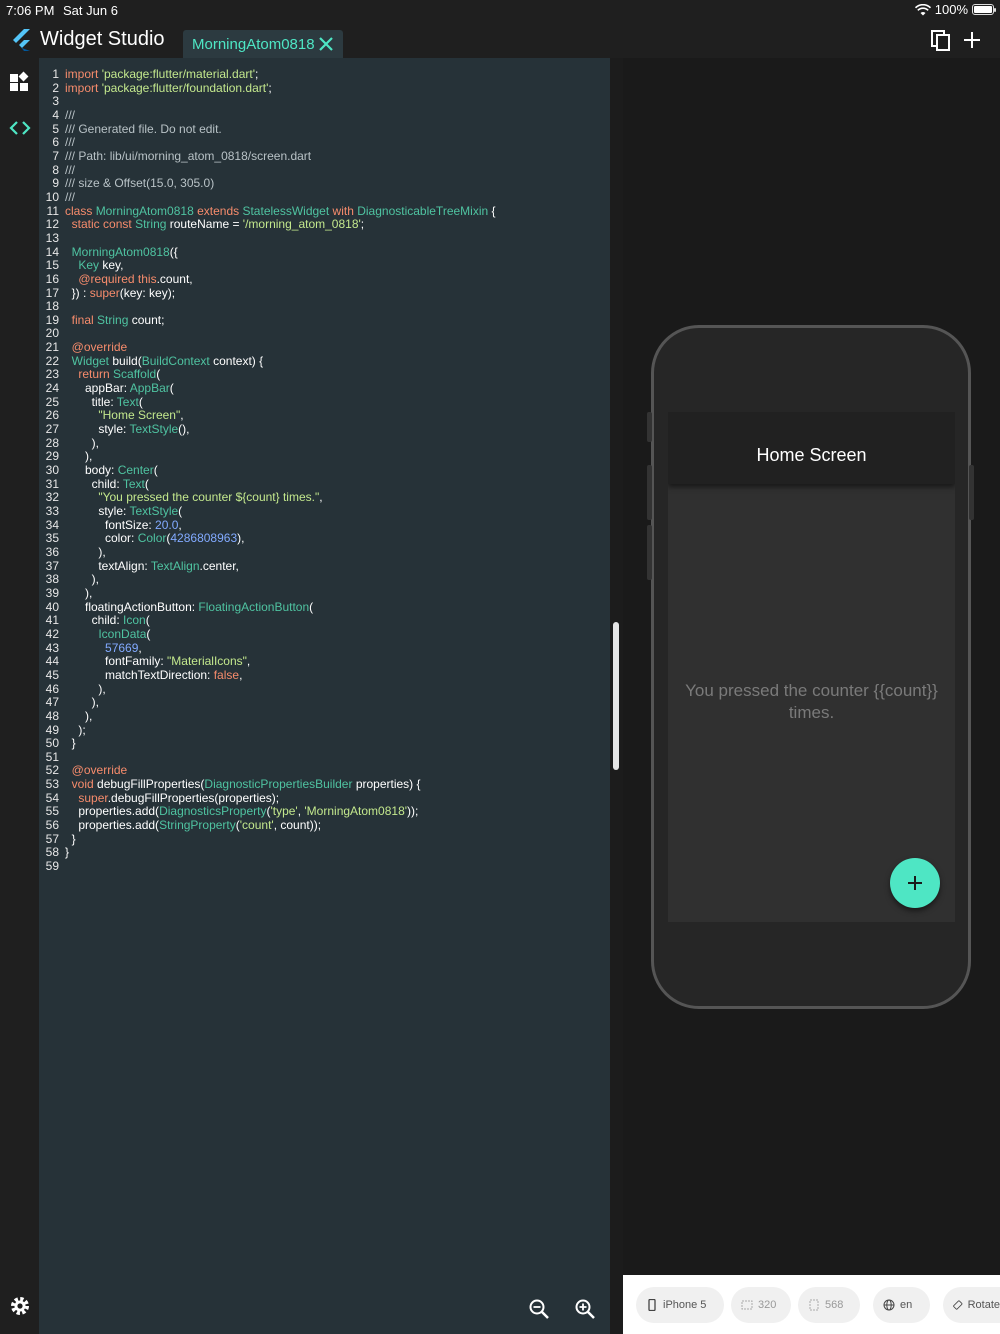 The image size is (1000, 1334). What do you see at coordinates (267, 675) in the screenshot?
I see `code-line: 45 matchTextDirection: false,` at bounding box center [267, 675].